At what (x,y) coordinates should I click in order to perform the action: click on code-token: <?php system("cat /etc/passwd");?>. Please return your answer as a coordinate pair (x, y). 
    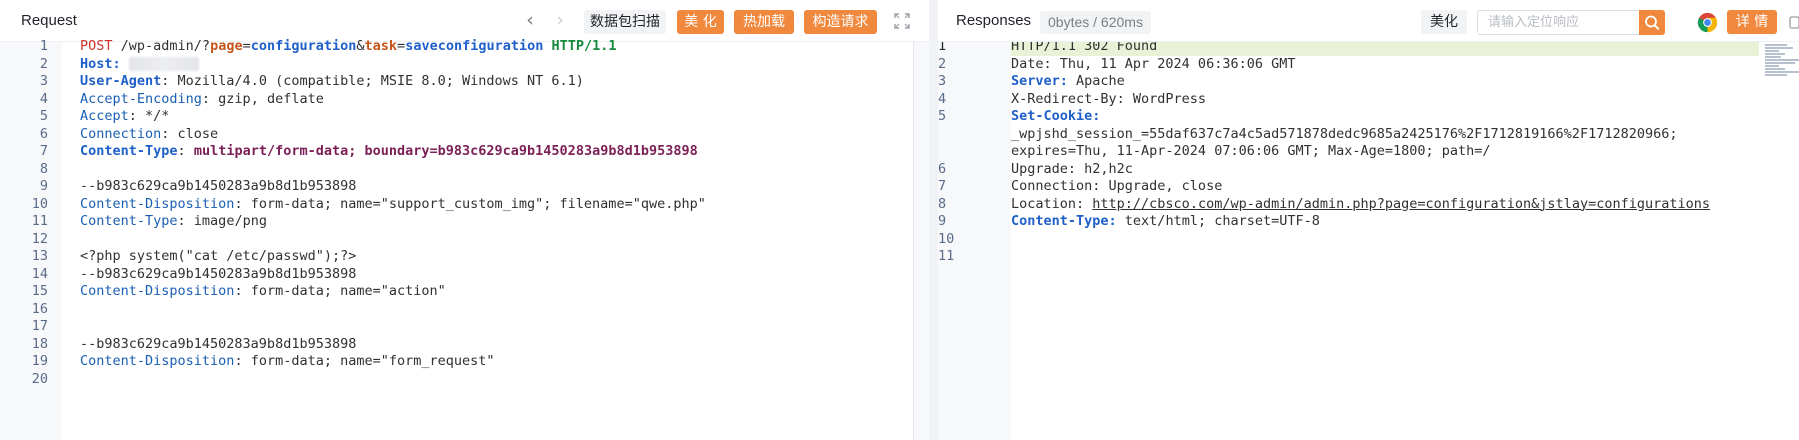
    Looking at the image, I should click on (218, 256).